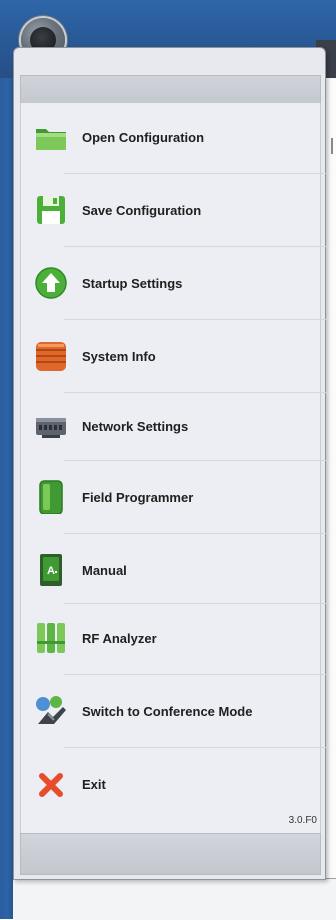 The image size is (336, 920). I want to click on menu-item-label: Network Settings, so click(135, 426).